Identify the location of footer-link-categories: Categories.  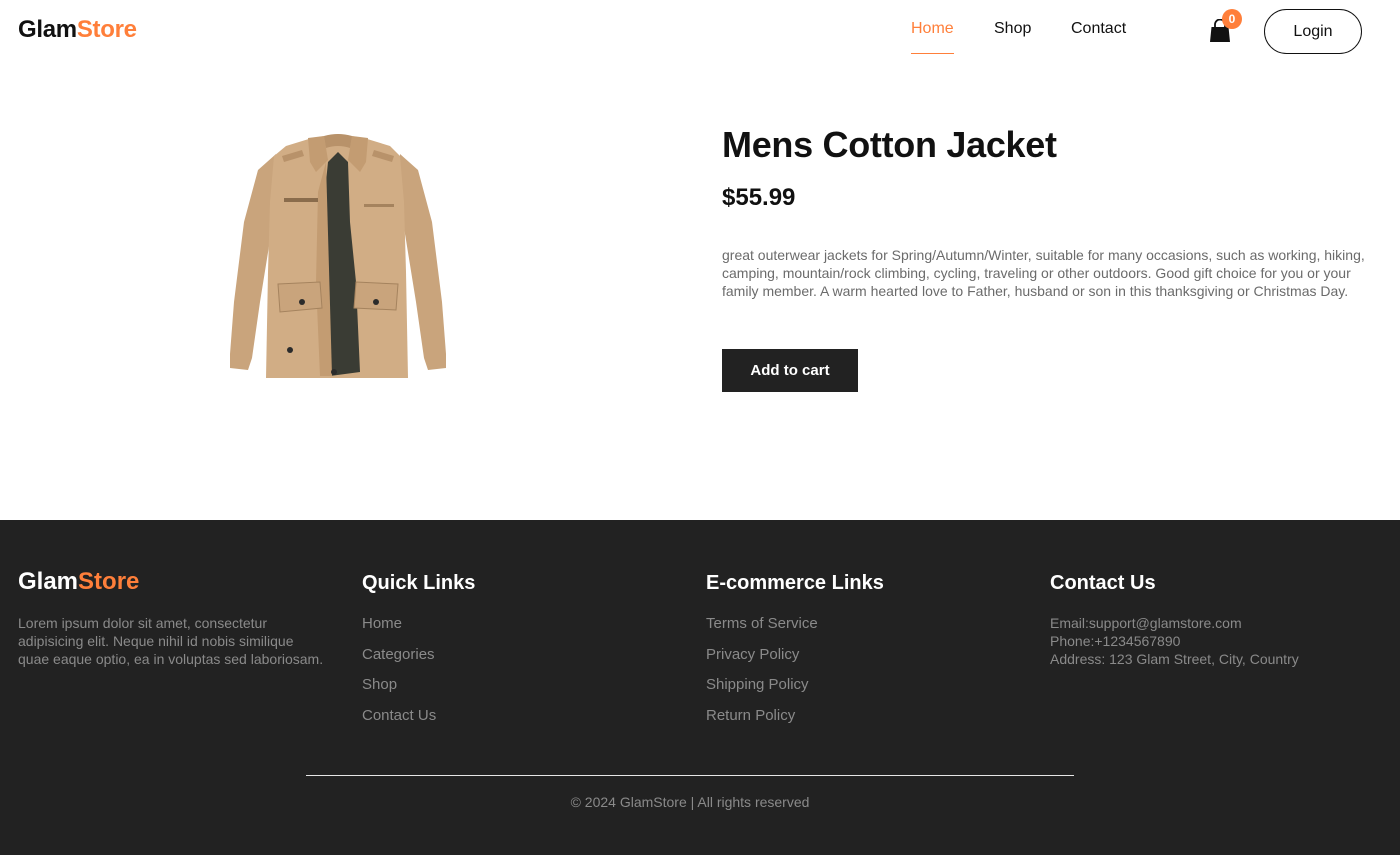
(399, 660).